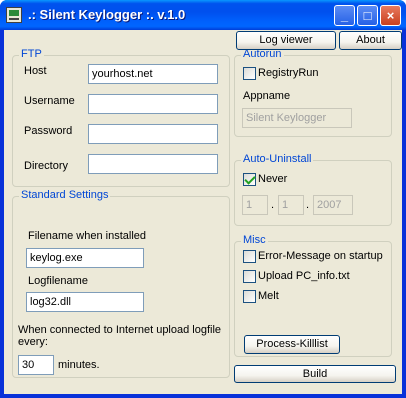 The height and width of the screenshot is (398, 406). Describe the element at coordinates (313, 189) in the screenshot. I see `auto-uninstall-group: Auto-Uninstall` at that location.